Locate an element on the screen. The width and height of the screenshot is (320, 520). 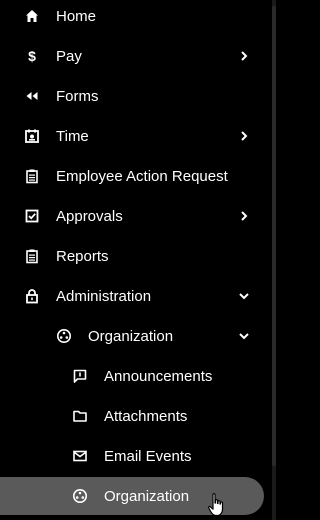
nav-item-attachments: Attachments is located at coordinates (136, 416).